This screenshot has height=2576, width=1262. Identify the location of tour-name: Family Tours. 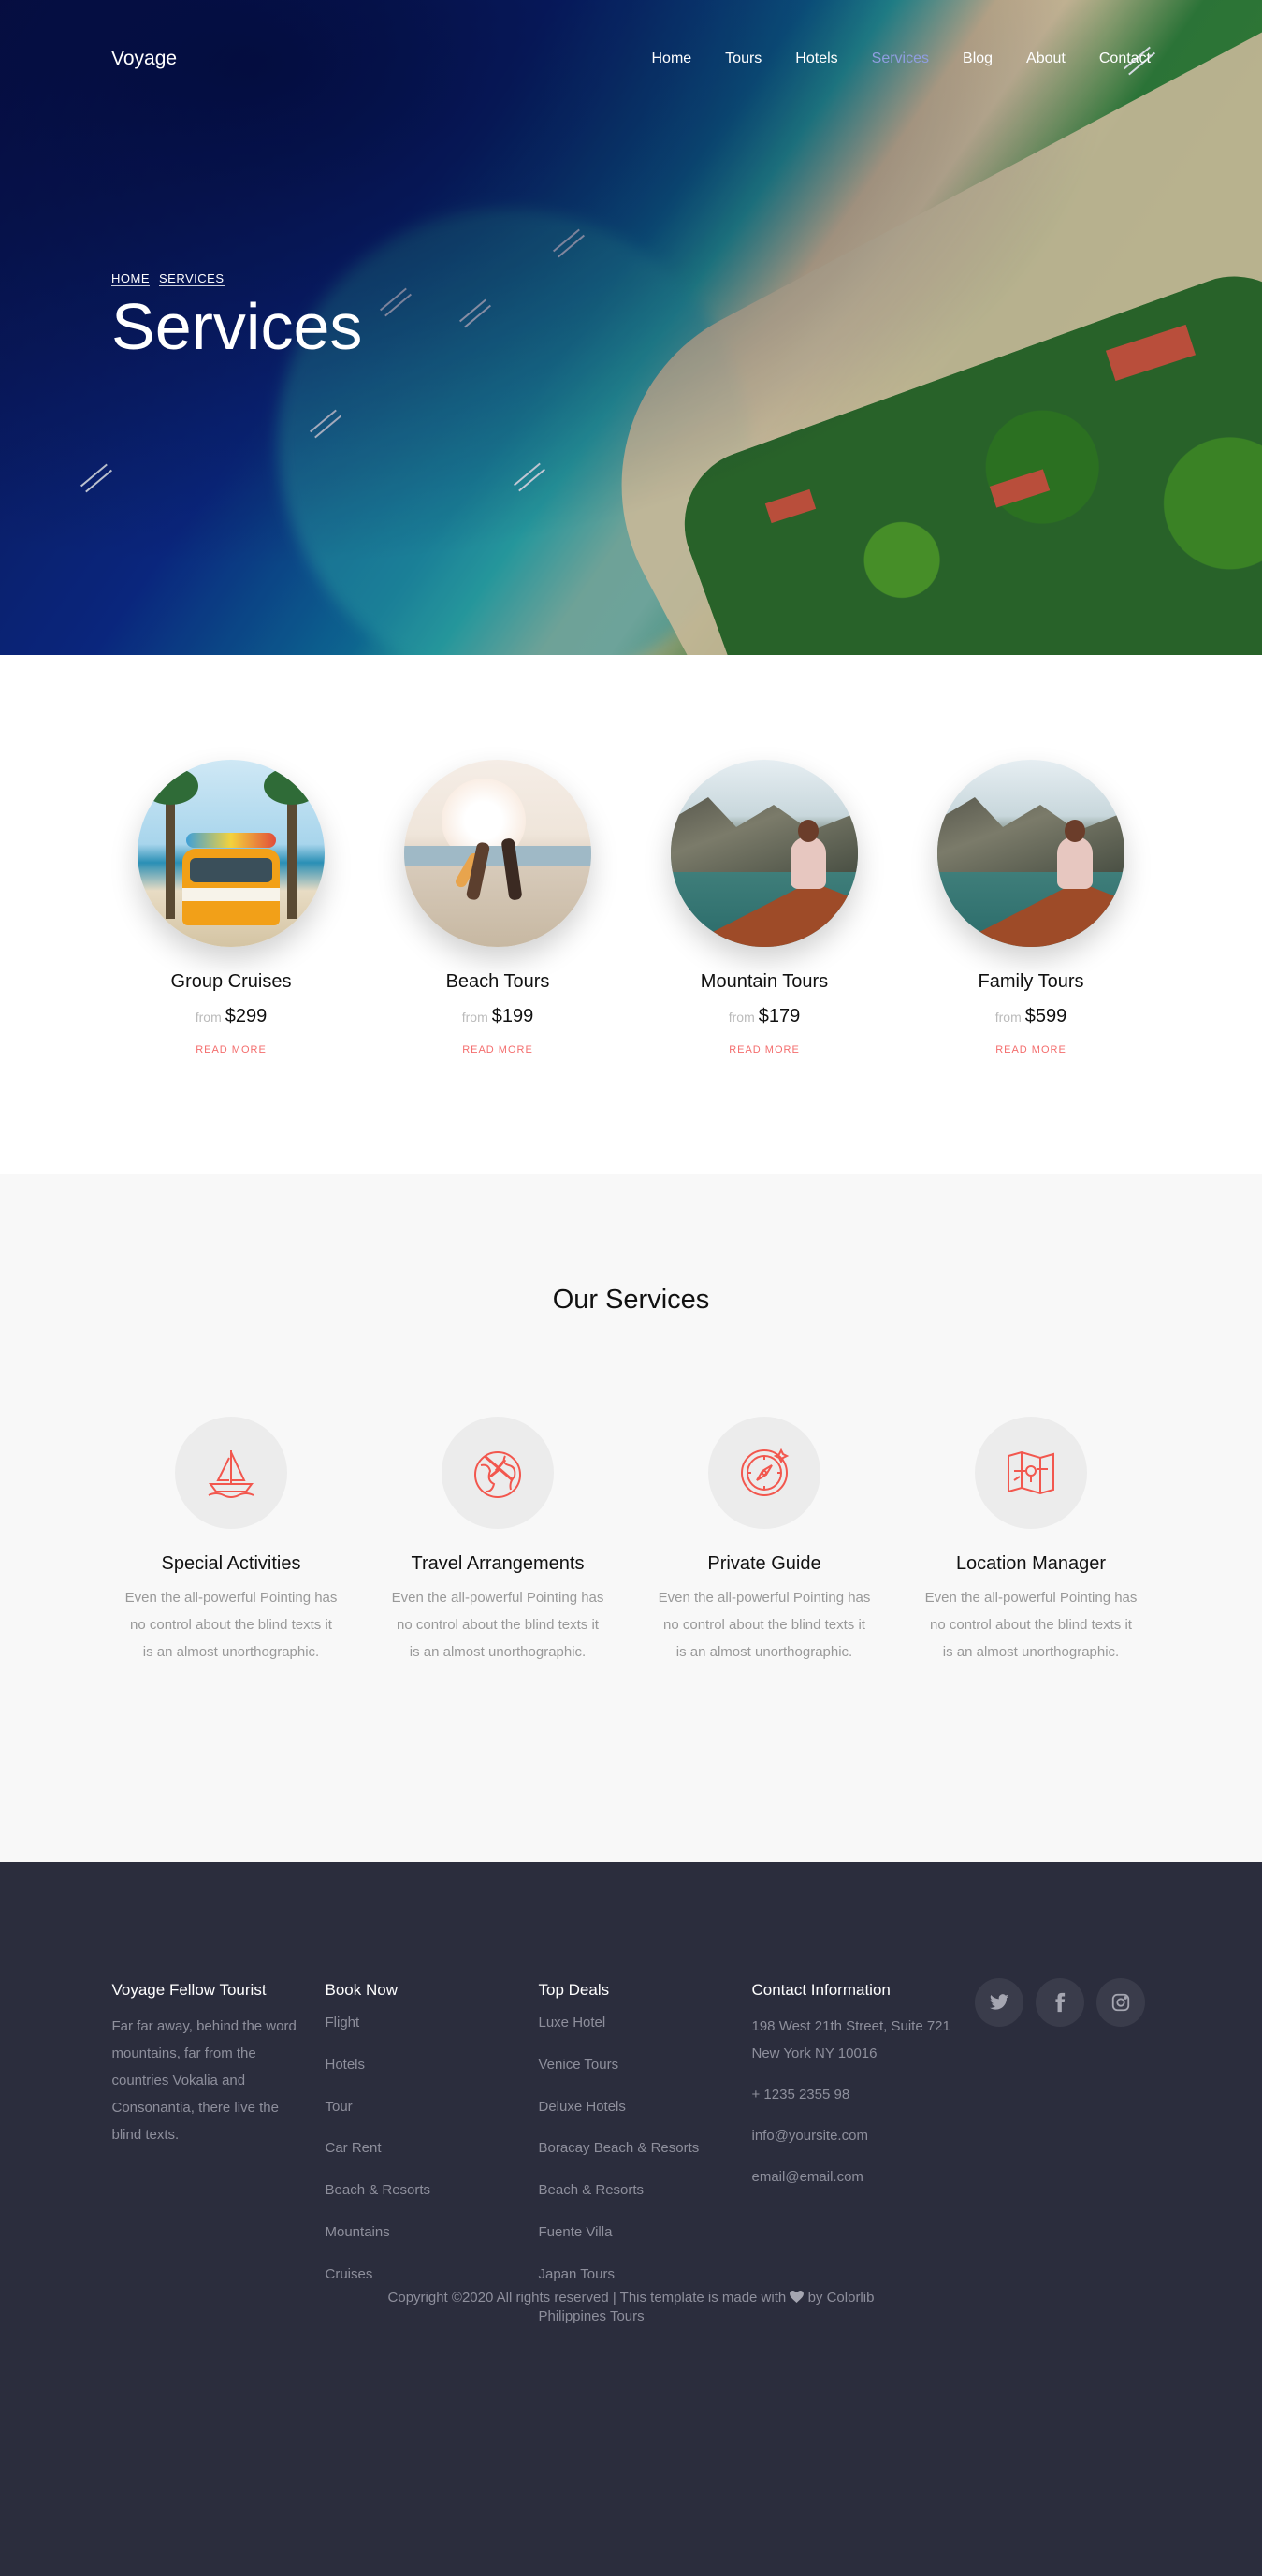
(1031, 981).